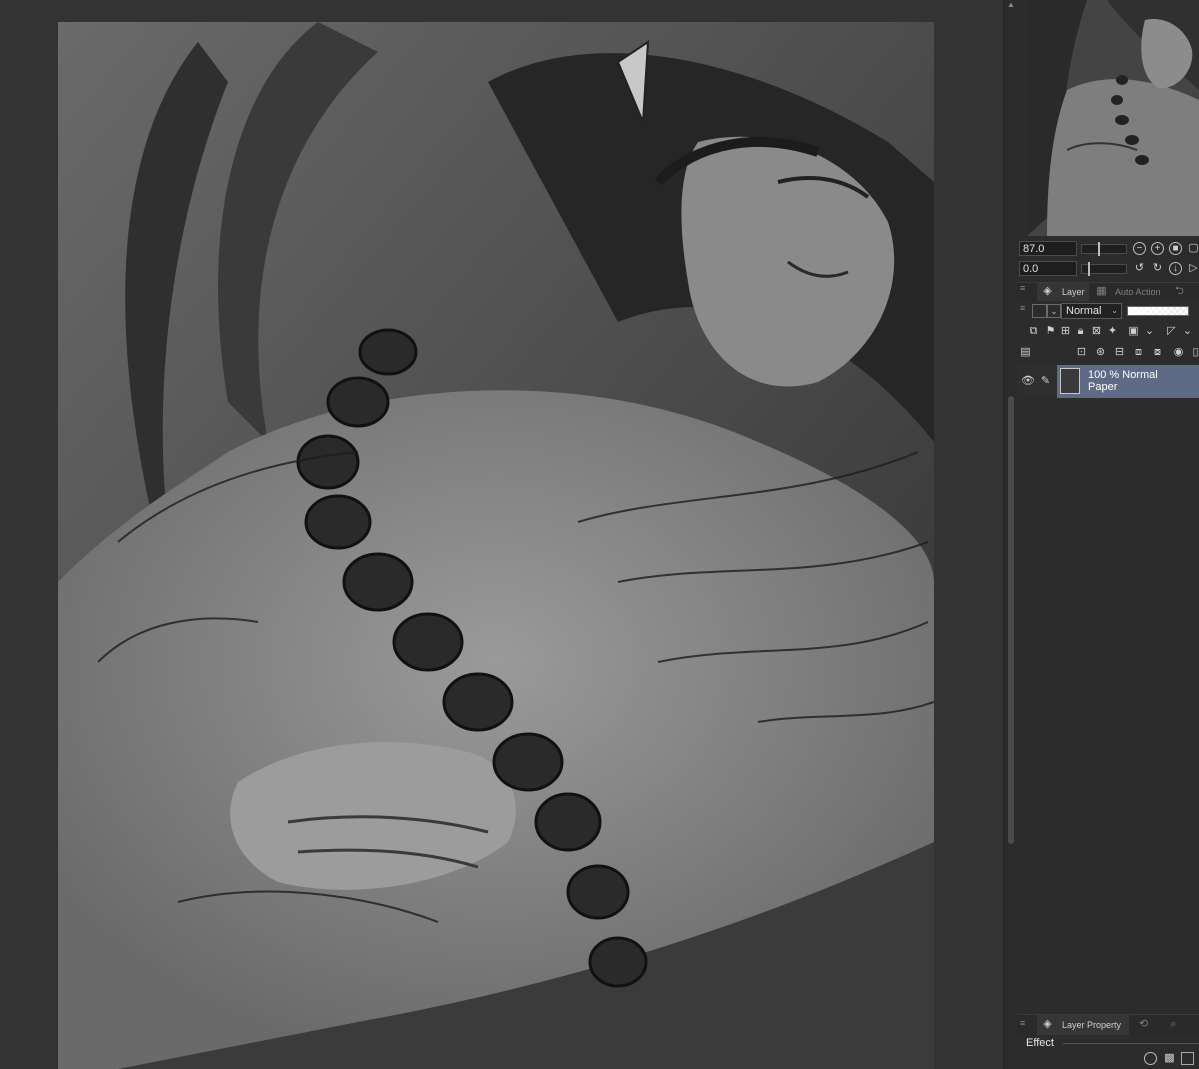  What do you see at coordinates (1084, 311) in the screenshot?
I see `blend-mode-value: Normal` at bounding box center [1084, 311].